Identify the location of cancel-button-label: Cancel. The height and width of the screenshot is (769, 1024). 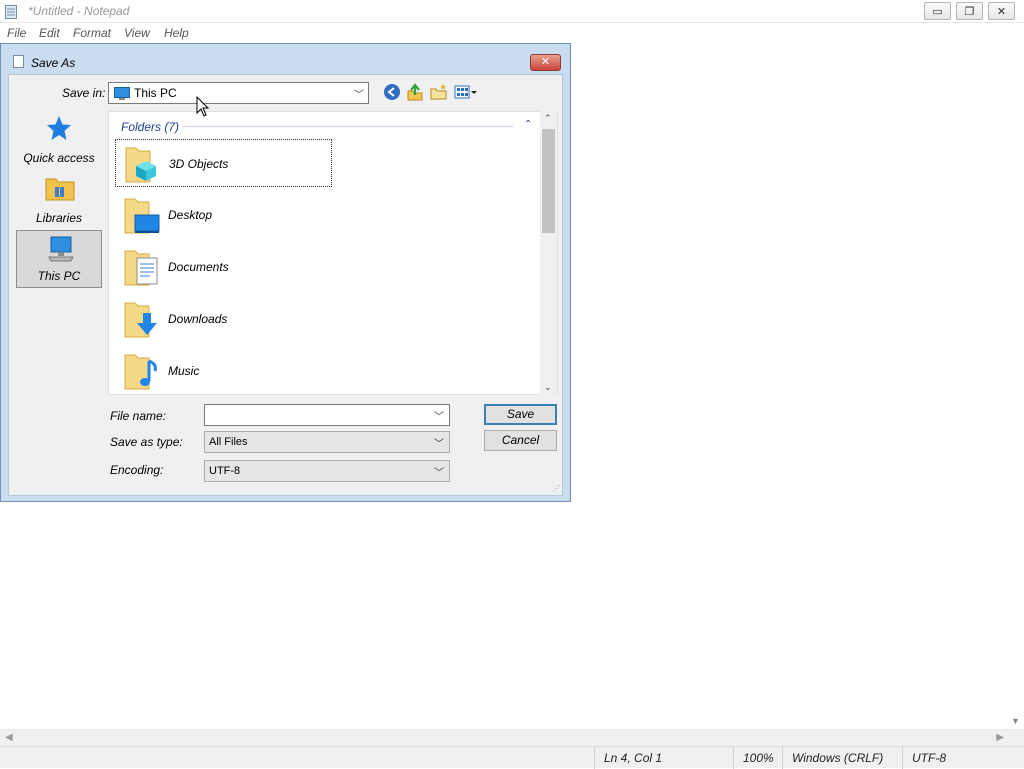
(520, 440).